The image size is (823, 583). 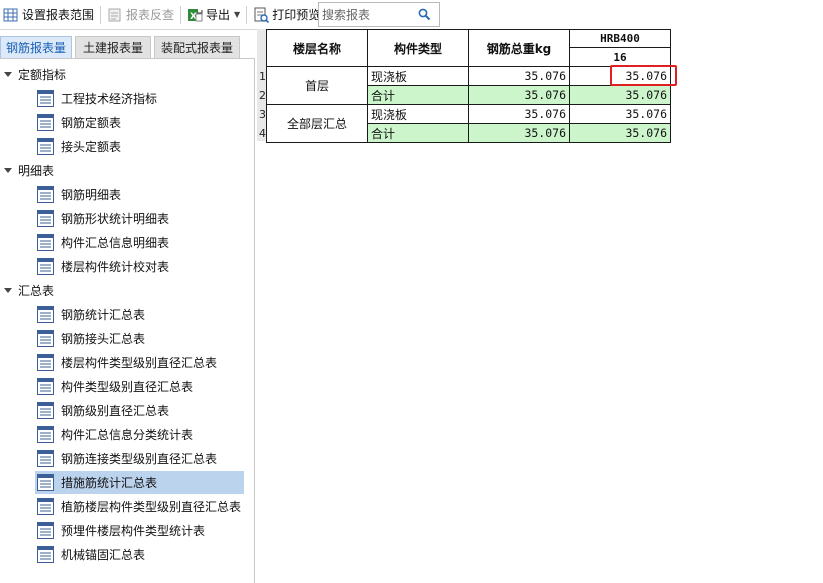 I want to click on tab-civil-report: 土建报表量, so click(x=113, y=47).